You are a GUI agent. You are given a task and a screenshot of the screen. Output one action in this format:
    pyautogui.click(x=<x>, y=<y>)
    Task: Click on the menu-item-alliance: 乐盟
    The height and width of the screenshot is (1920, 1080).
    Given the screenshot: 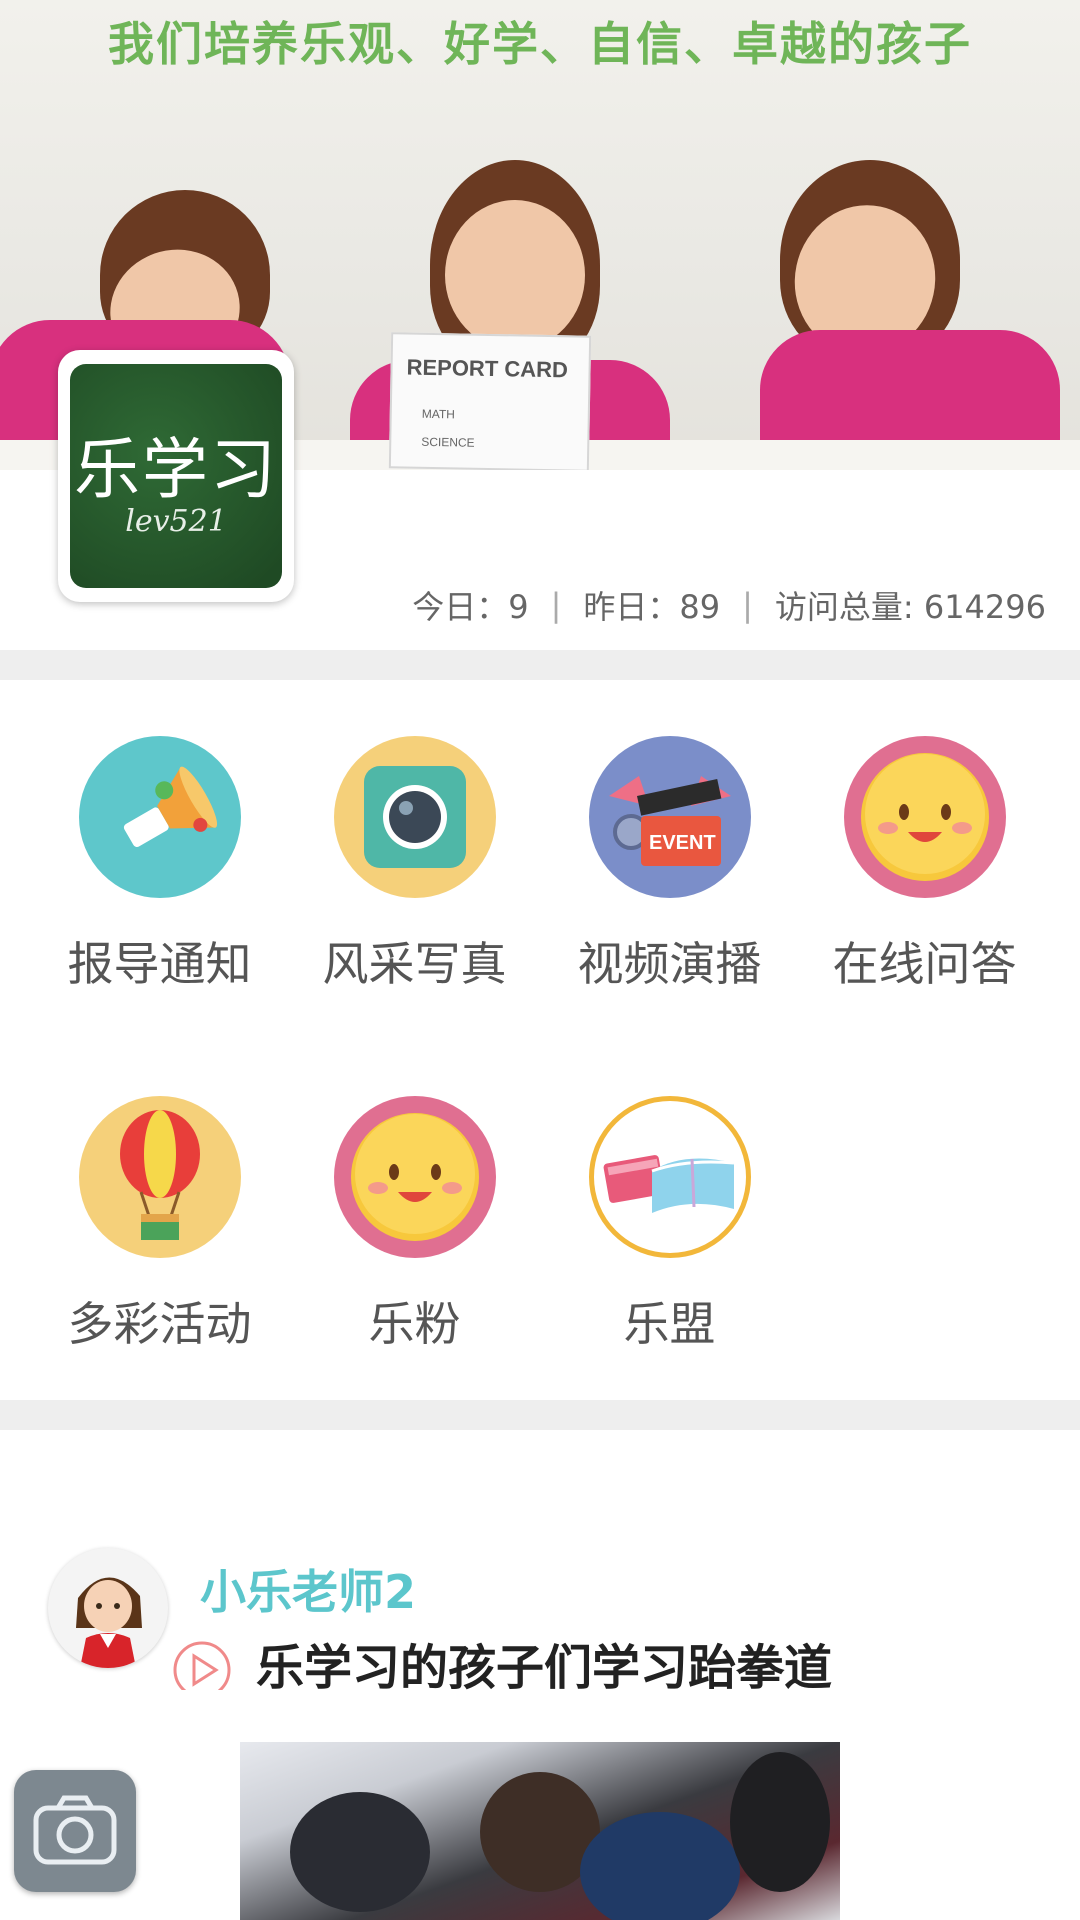 What is the action you would take?
    pyautogui.click(x=669, y=1225)
    